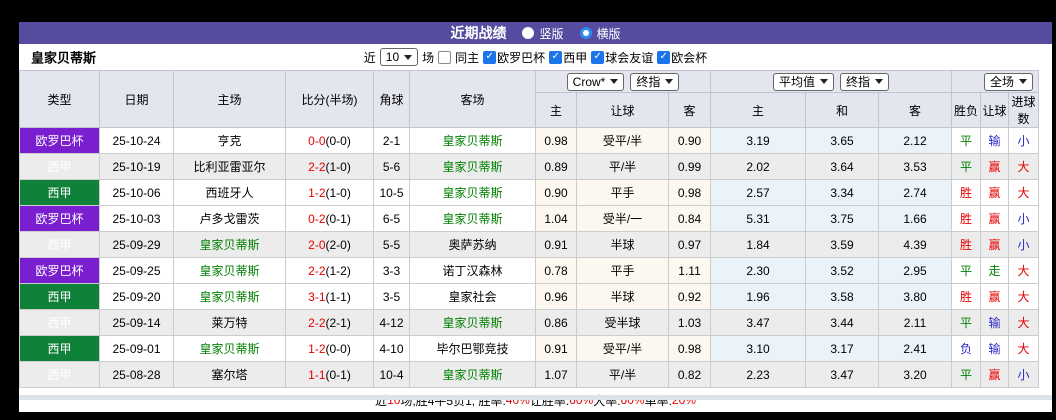 The height and width of the screenshot is (420, 1056). What do you see at coordinates (329, 244) in the screenshot?
I see `score-cell: 2-0(2-0)` at bounding box center [329, 244].